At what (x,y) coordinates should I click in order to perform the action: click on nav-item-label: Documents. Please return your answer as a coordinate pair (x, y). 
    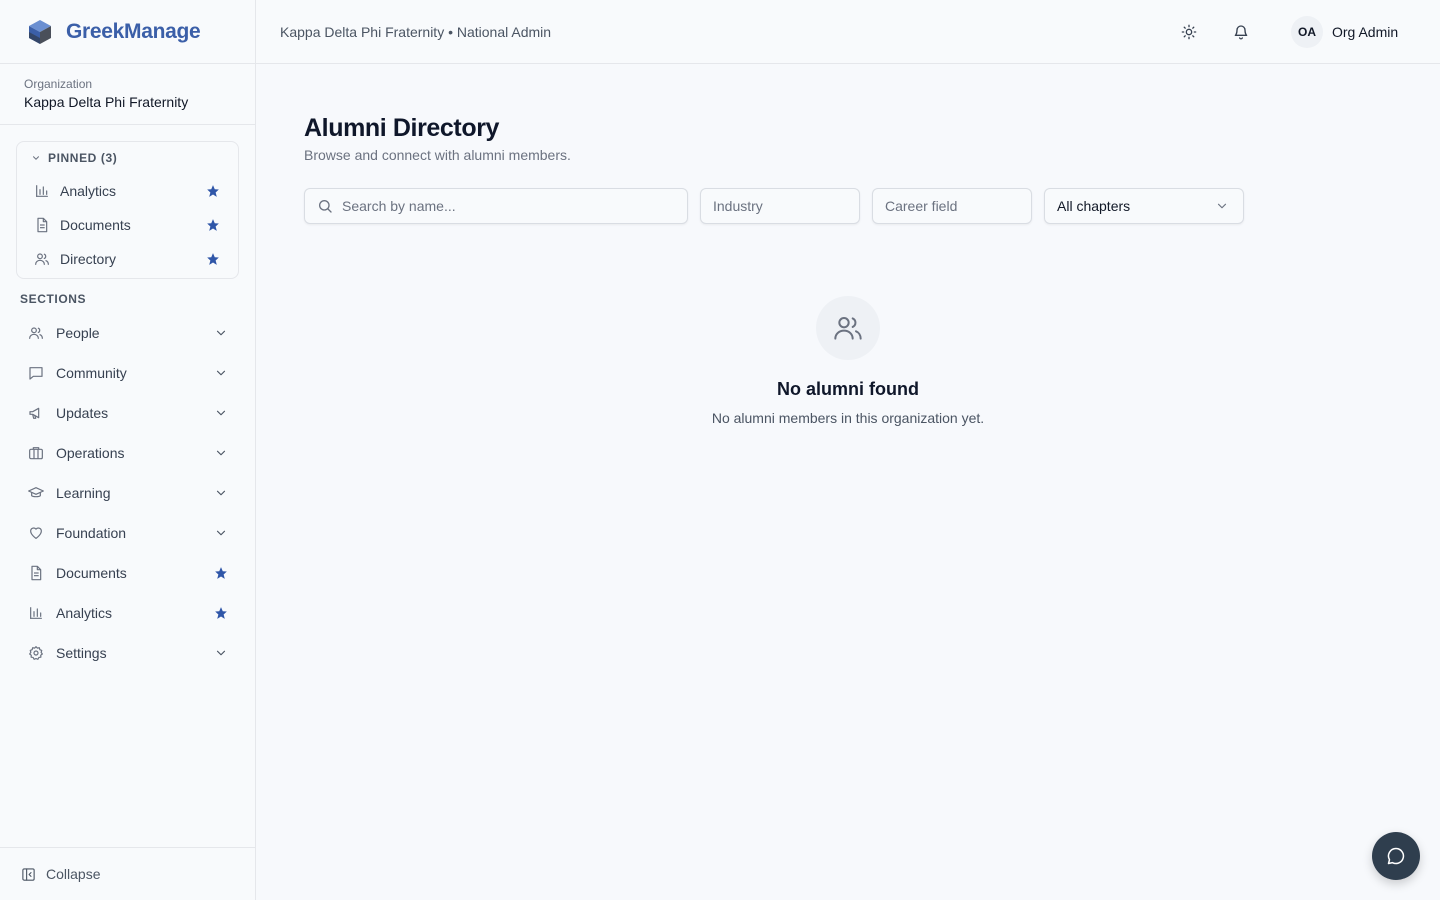
    Looking at the image, I should click on (91, 573).